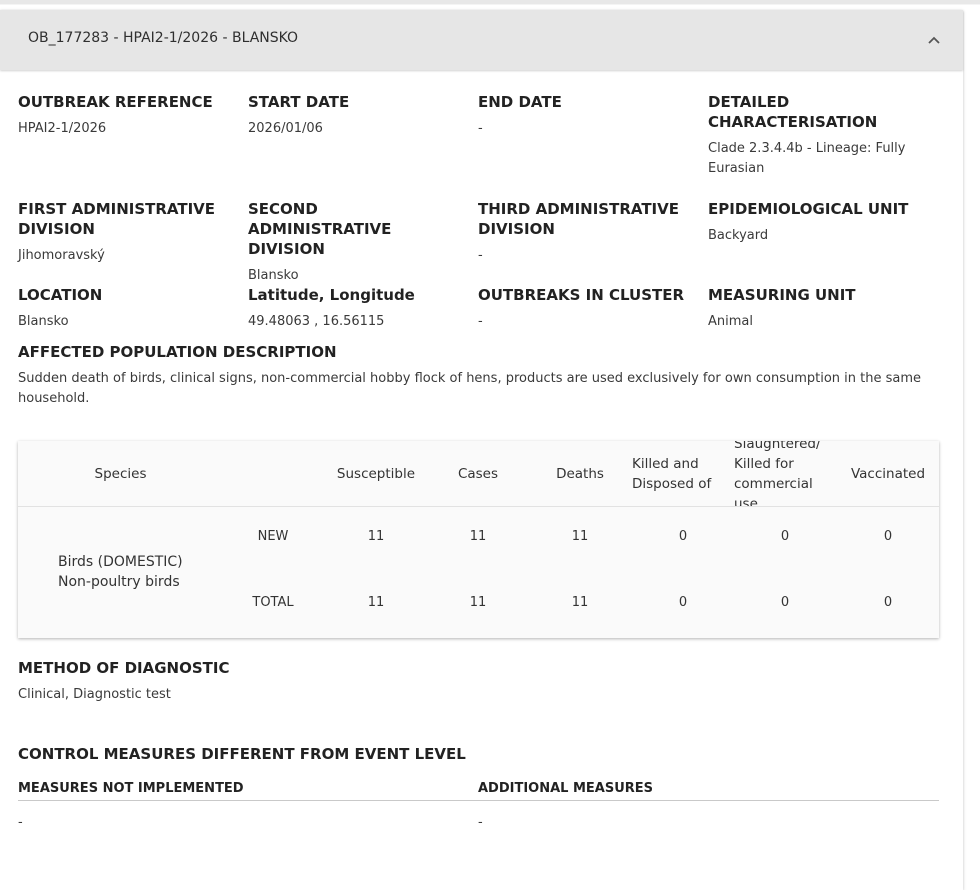 Image resolution: width=980 pixels, height=890 pixels. Describe the element at coordinates (808, 209) in the screenshot. I see `field-label: EPIDEMIOLOGICAL UNIT` at that location.